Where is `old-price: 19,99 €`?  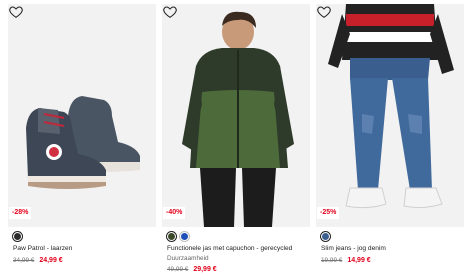
old-price: 19,99 € is located at coordinates (332, 260).